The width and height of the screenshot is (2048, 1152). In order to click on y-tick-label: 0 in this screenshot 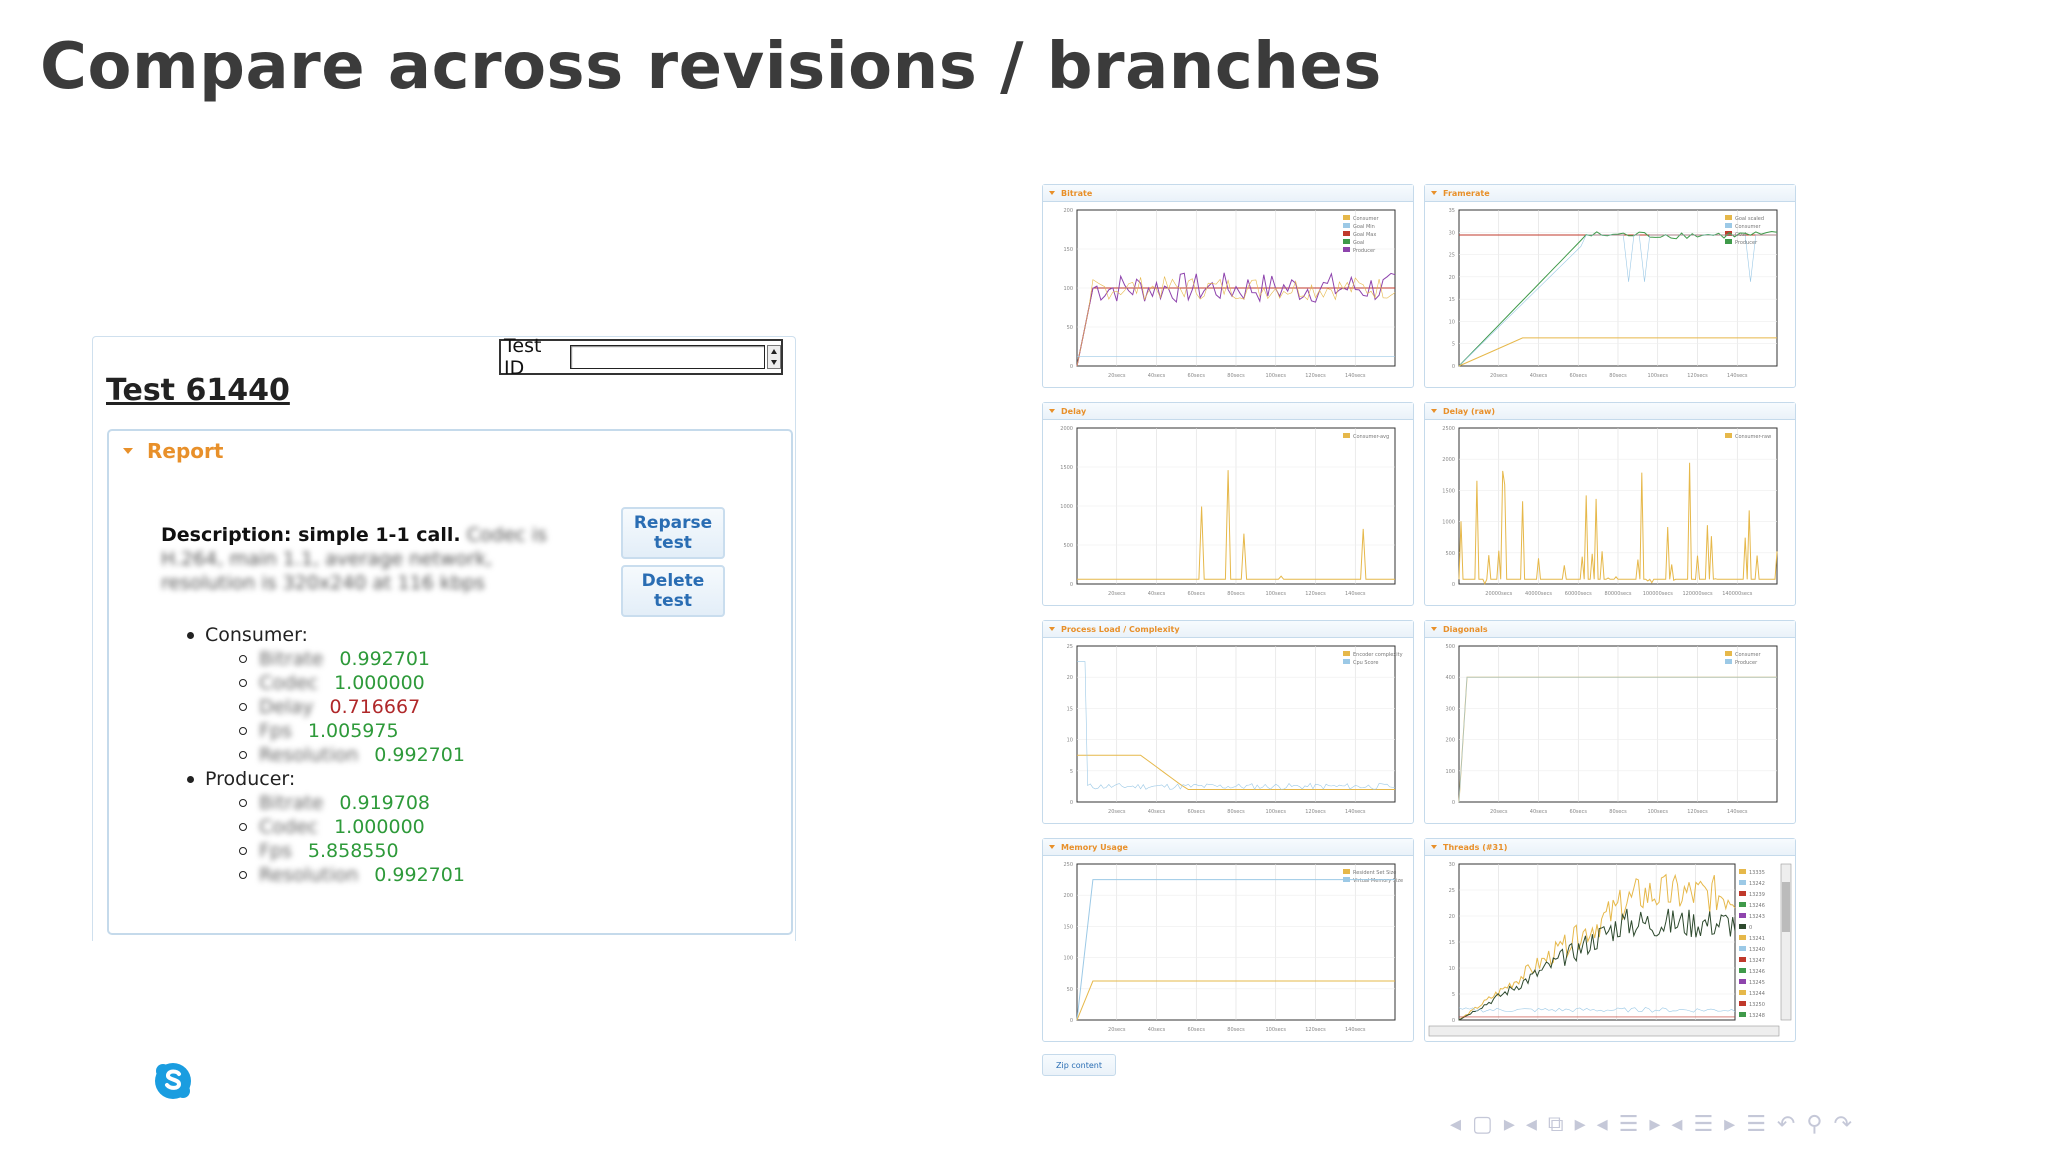, I will do `click(1071, 367)`.